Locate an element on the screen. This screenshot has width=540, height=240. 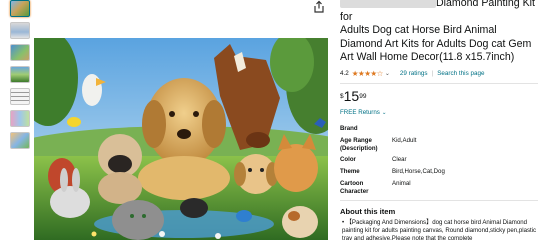
spec-row-age-range: Age Range (Description) Kid,Adult is located at coordinates (439, 145).